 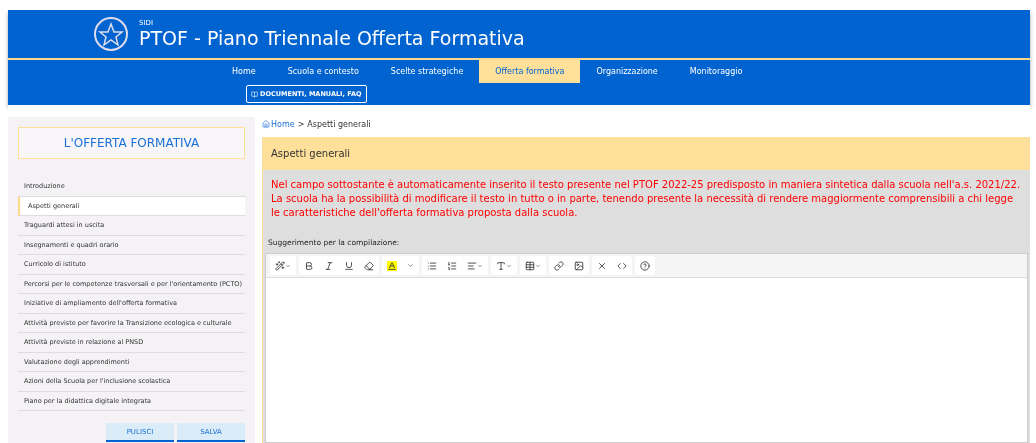 What do you see at coordinates (530, 71) in the screenshot?
I see `nav-tab: Offerta formativa` at bounding box center [530, 71].